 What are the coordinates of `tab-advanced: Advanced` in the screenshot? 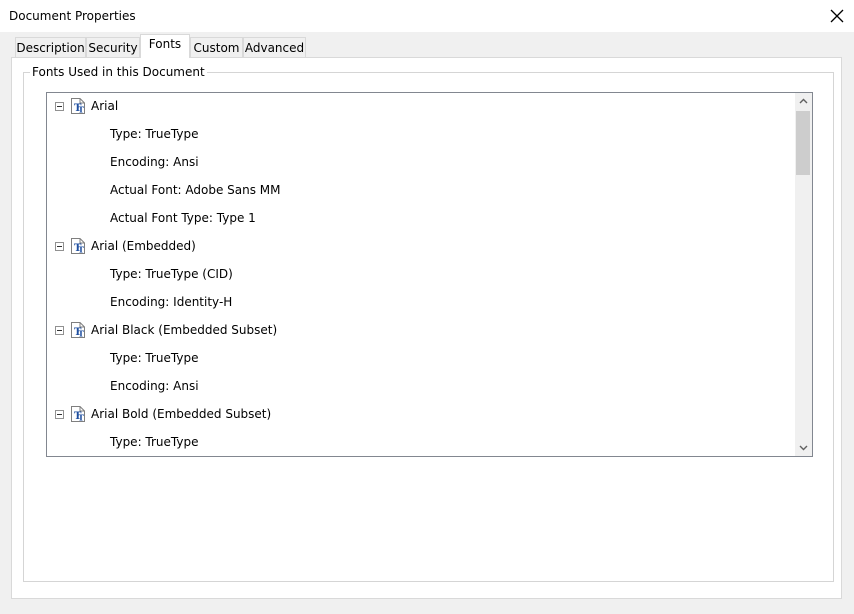 It's located at (274, 47).